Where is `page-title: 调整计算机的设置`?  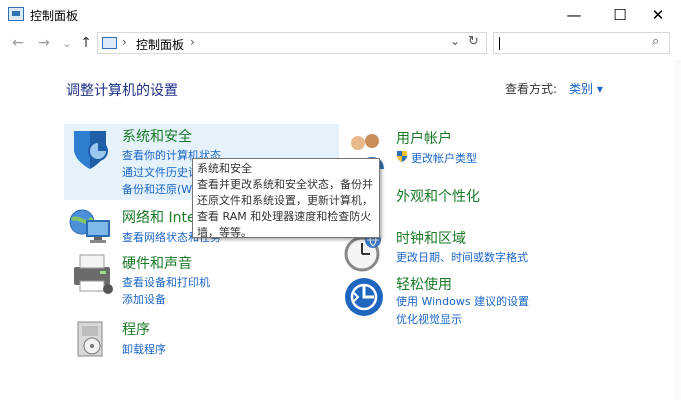 page-title: 调整计算机的设置 is located at coordinates (122, 91).